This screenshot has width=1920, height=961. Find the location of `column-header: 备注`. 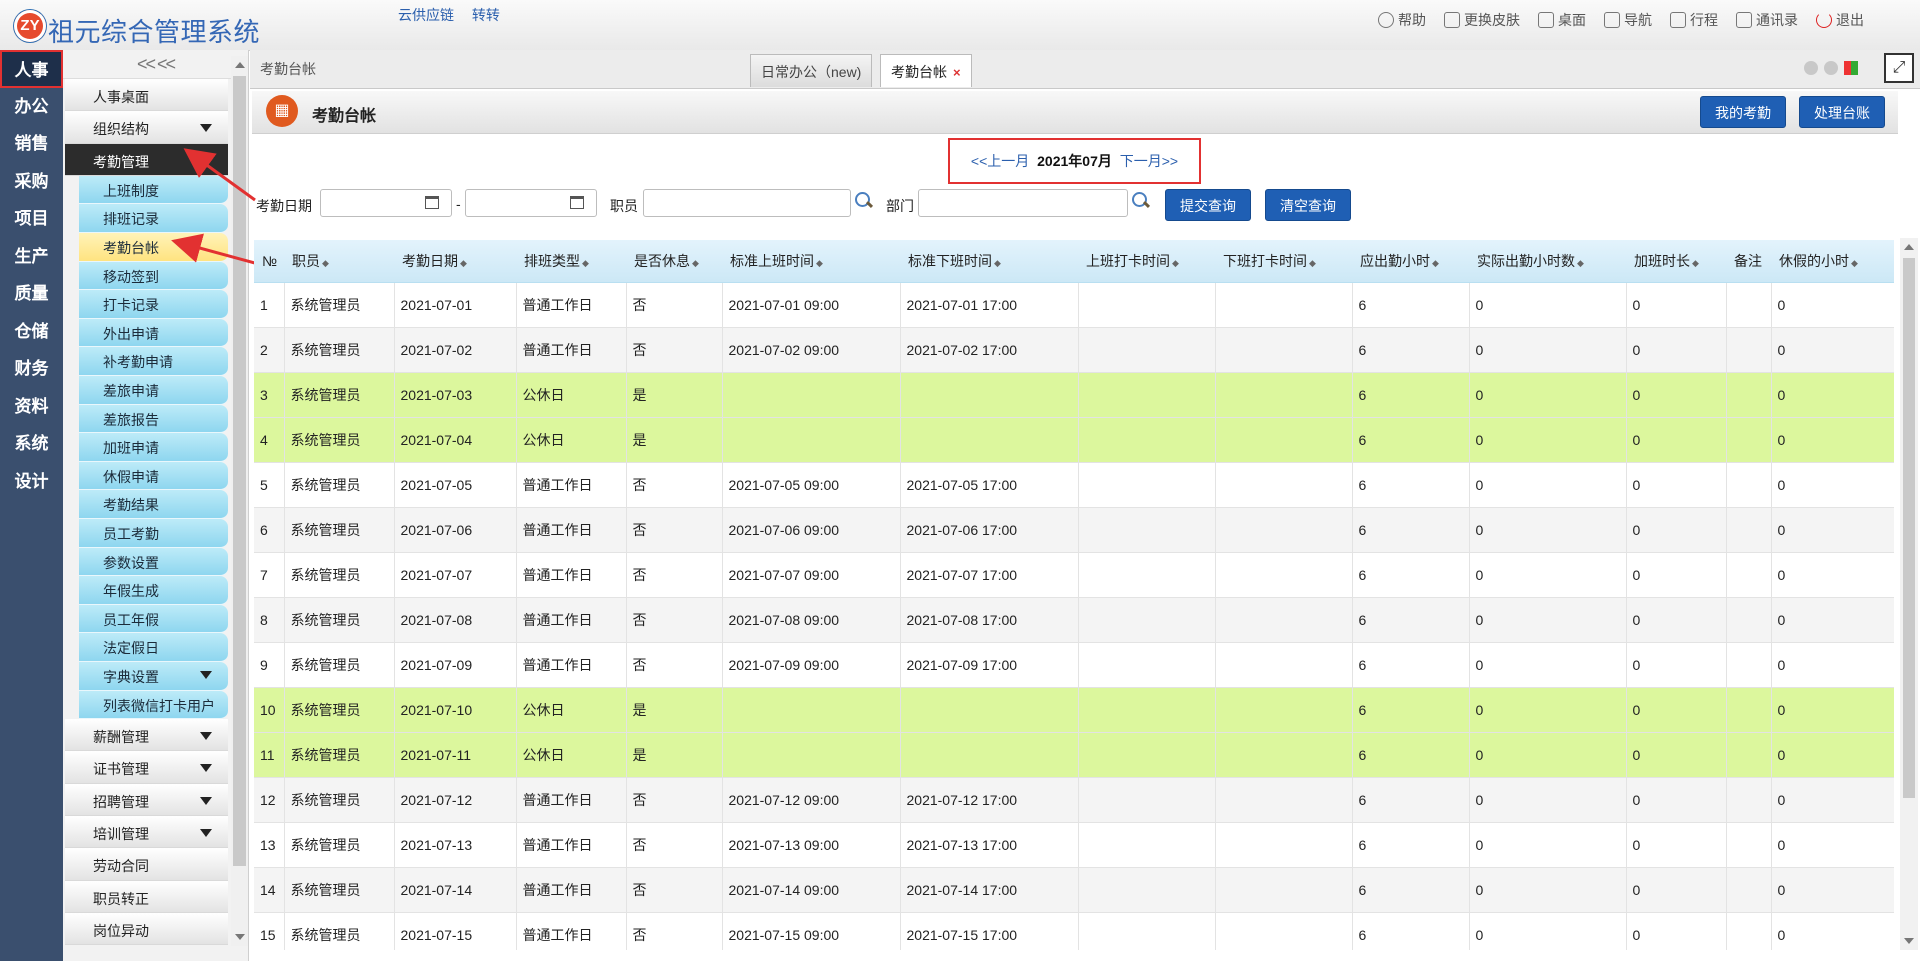

column-header: 备注 is located at coordinates (1748, 261).